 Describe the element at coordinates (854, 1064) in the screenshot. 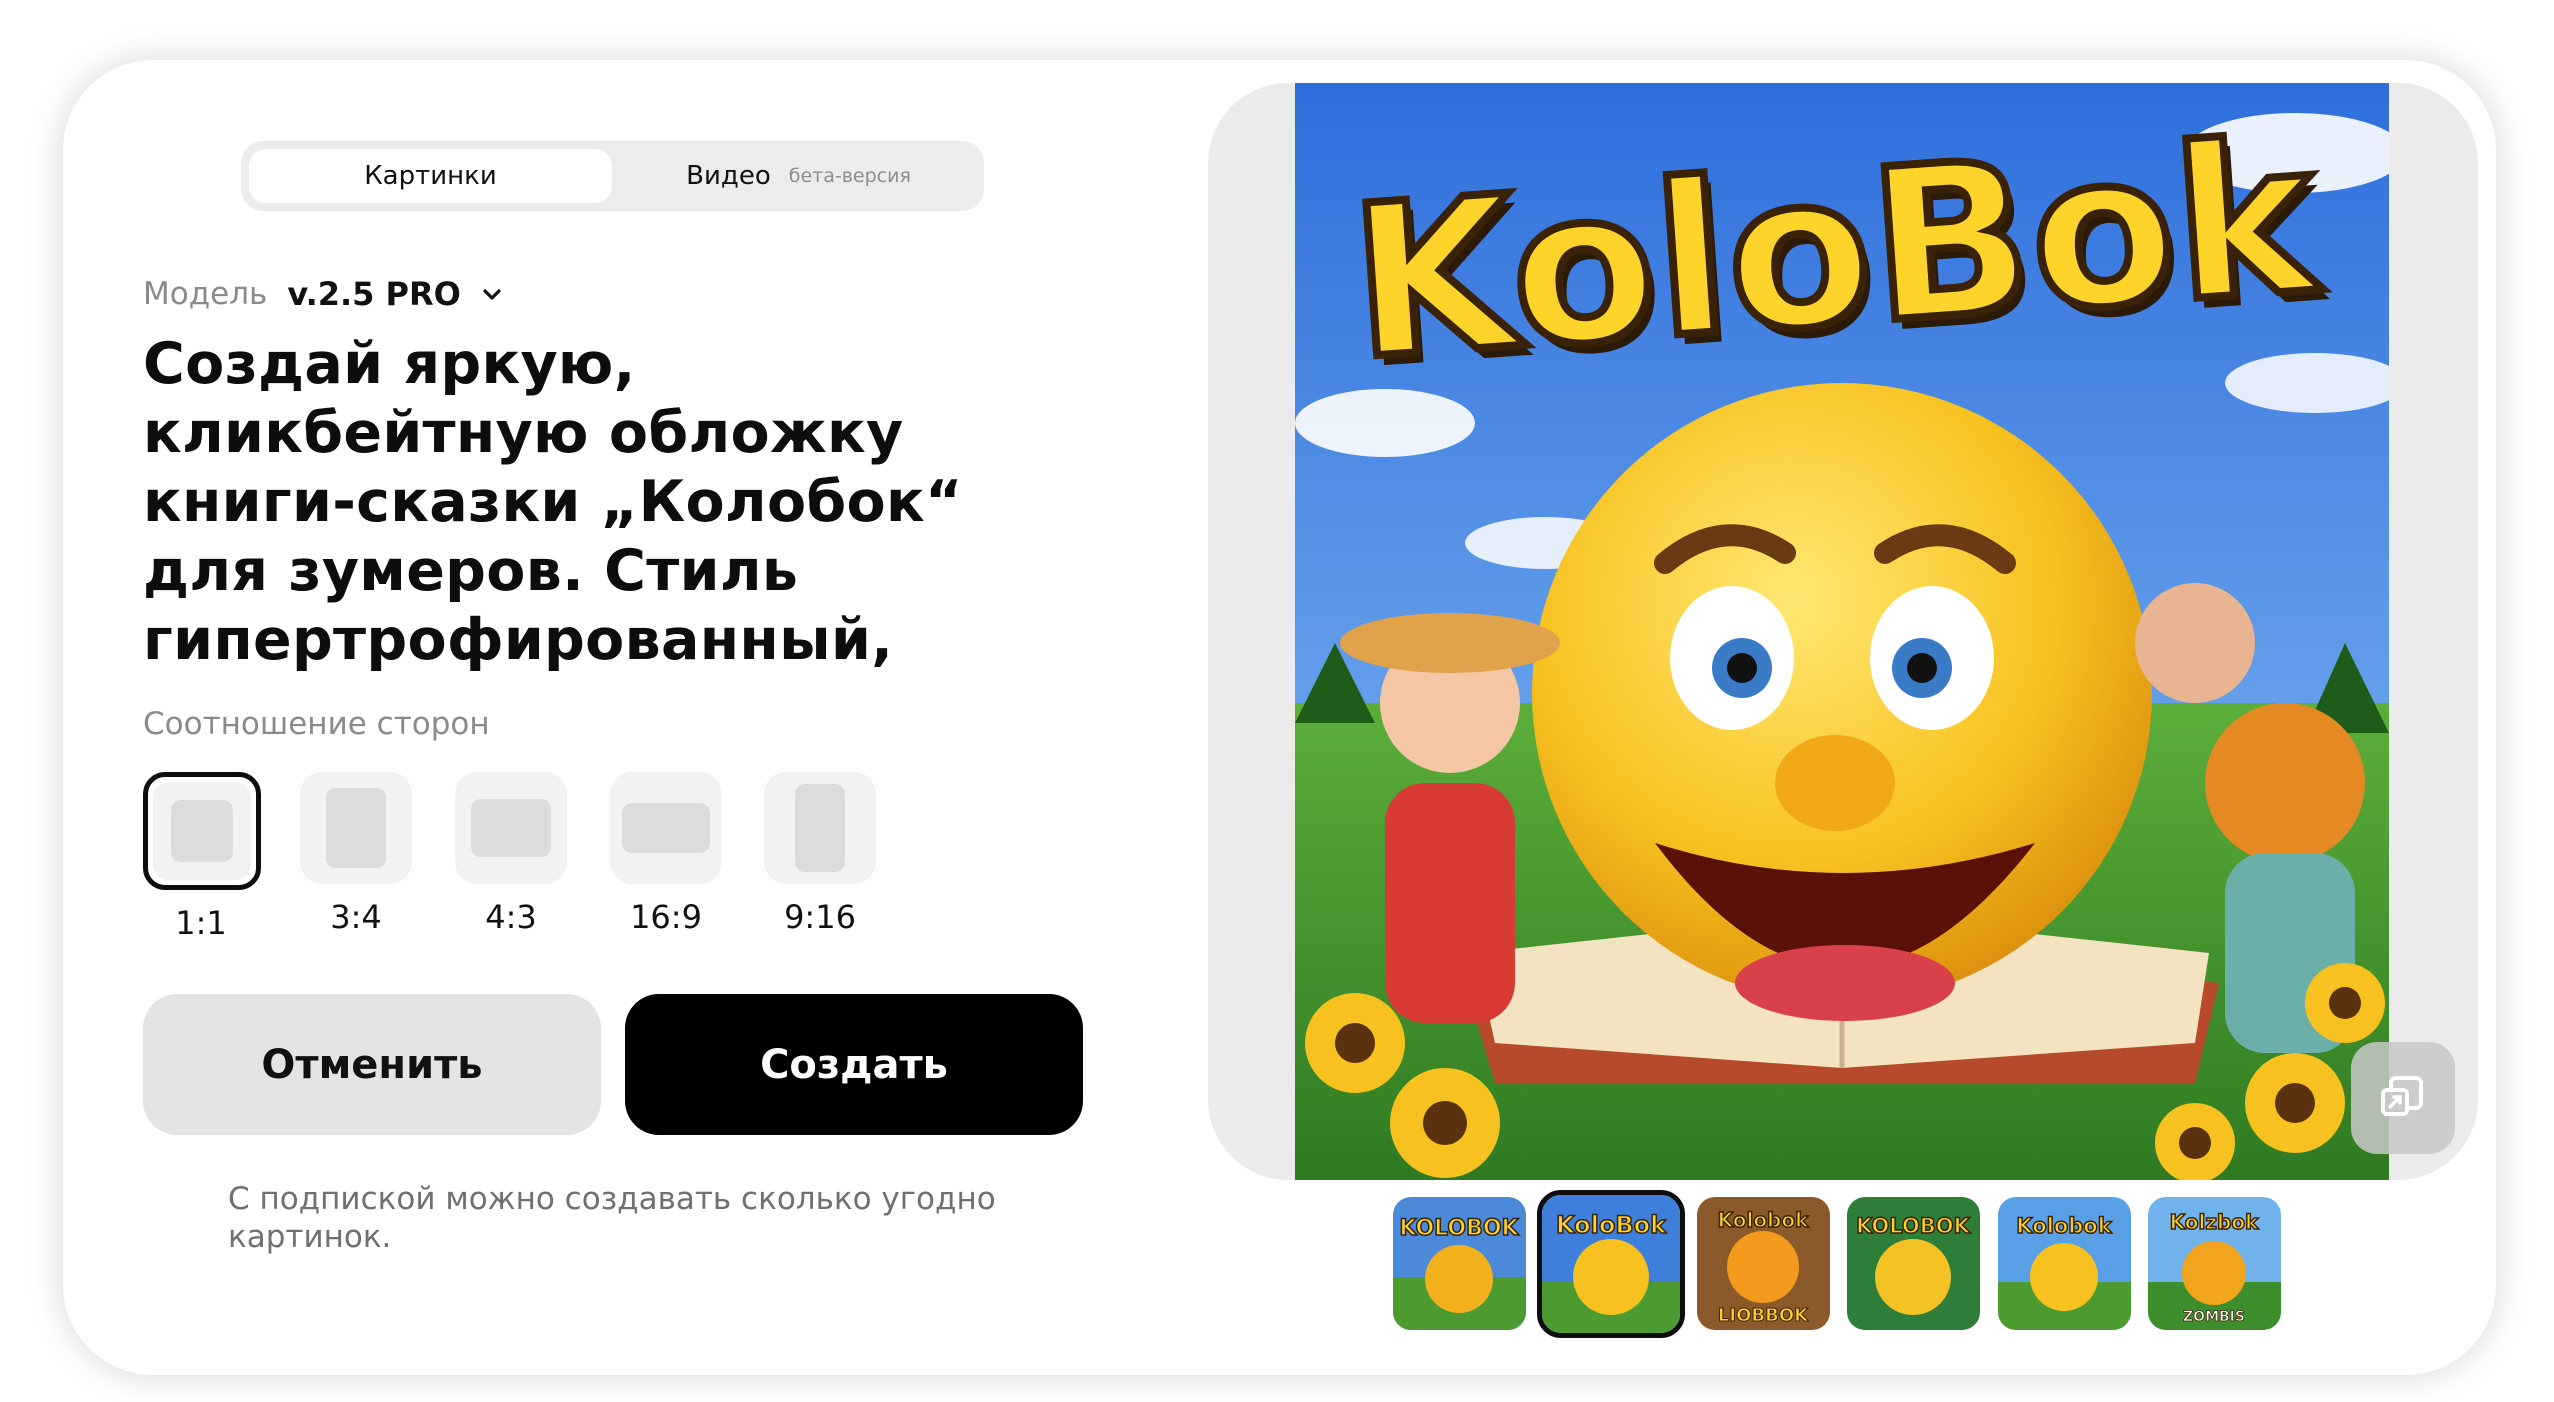

I see `create-button: Создать` at that location.